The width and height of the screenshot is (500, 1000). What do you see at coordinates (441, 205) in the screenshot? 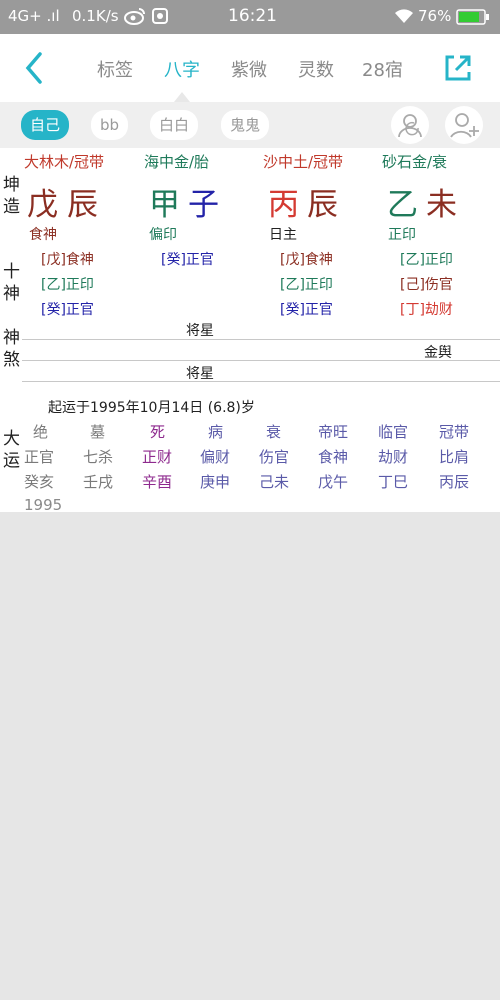
I see `pillar-hour-branch: 未` at bounding box center [441, 205].